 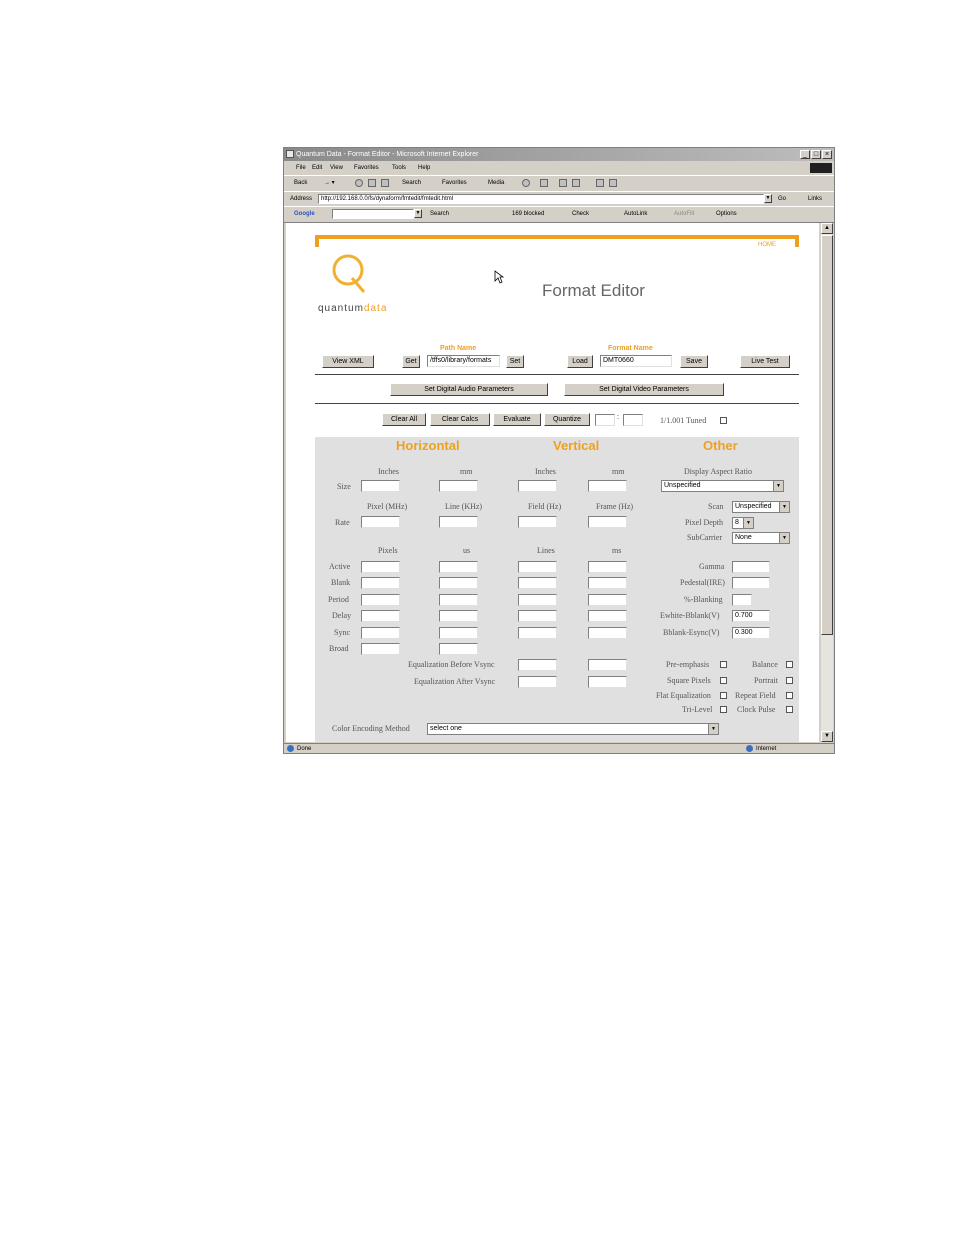 I want to click on pre-emphasis-checkbox, so click(x=723, y=664).